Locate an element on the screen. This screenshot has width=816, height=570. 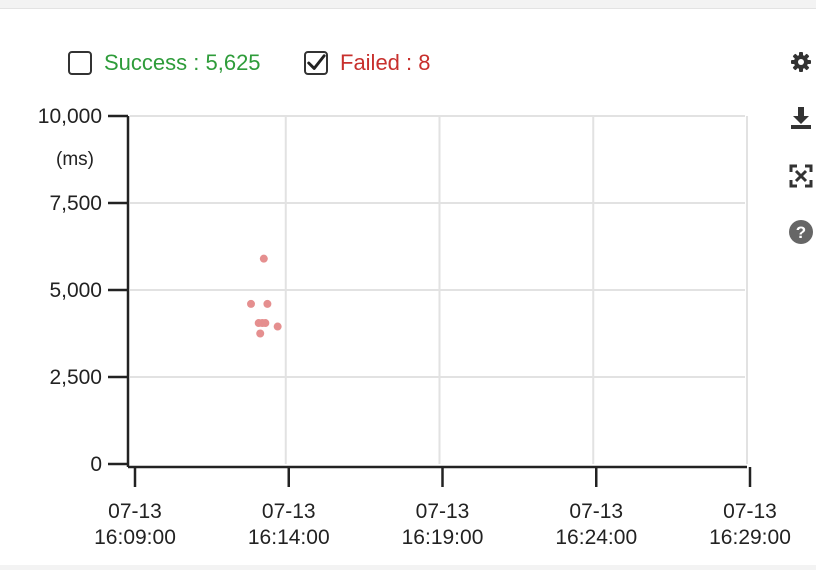
x-tick-label-time: 16:29:00 is located at coordinates (750, 537).